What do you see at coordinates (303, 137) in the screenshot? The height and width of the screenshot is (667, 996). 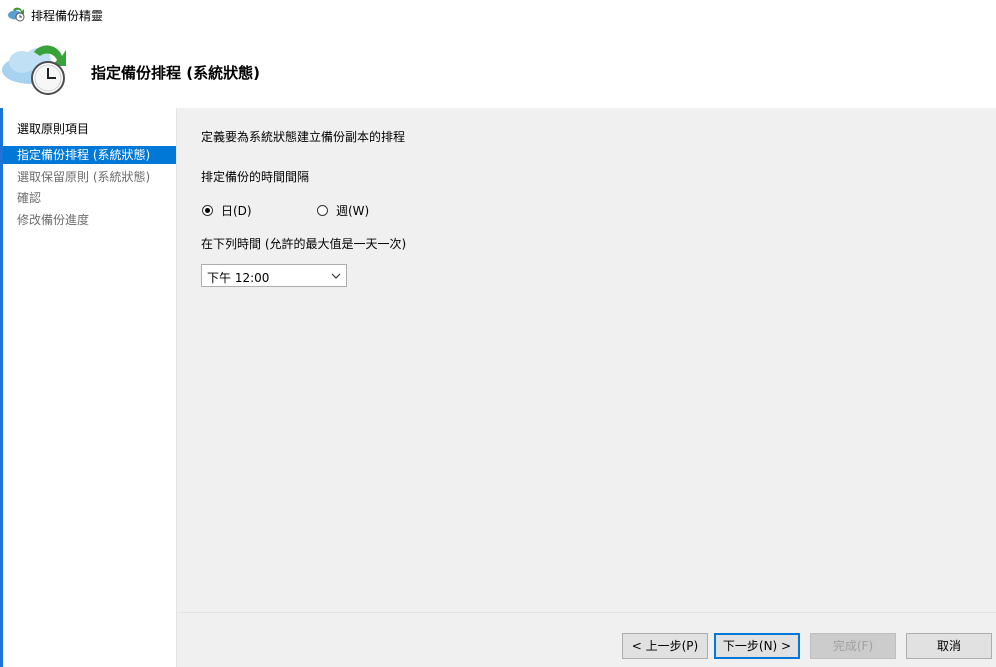 I see `page-description: 定義要為系統狀態建立備份副本的排程` at bounding box center [303, 137].